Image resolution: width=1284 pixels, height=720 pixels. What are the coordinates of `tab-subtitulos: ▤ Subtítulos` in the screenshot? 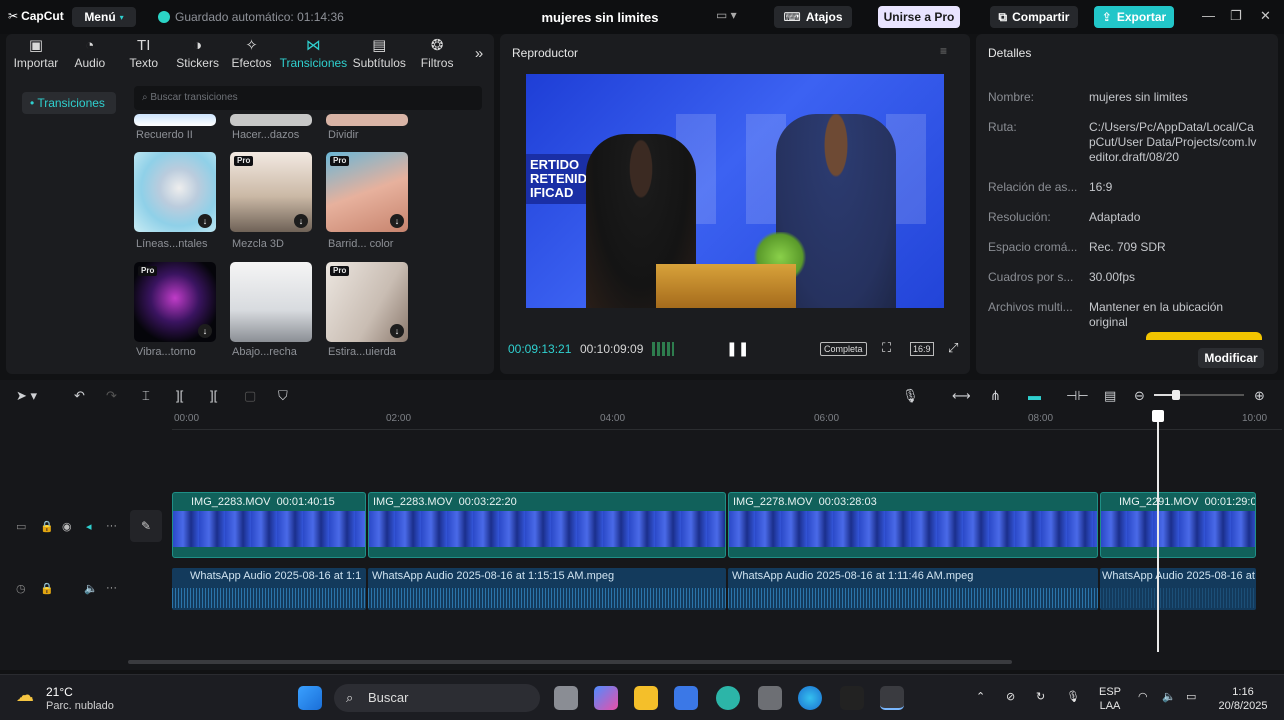 It's located at (379, 54).